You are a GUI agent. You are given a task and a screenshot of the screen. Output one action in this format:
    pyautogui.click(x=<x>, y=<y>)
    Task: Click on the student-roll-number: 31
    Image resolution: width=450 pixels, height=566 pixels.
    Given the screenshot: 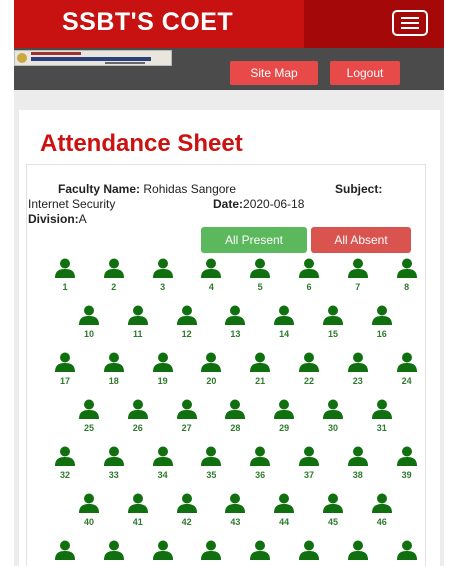 What is the action you would take?
    pyautogui.click(x=381, y=428)
    